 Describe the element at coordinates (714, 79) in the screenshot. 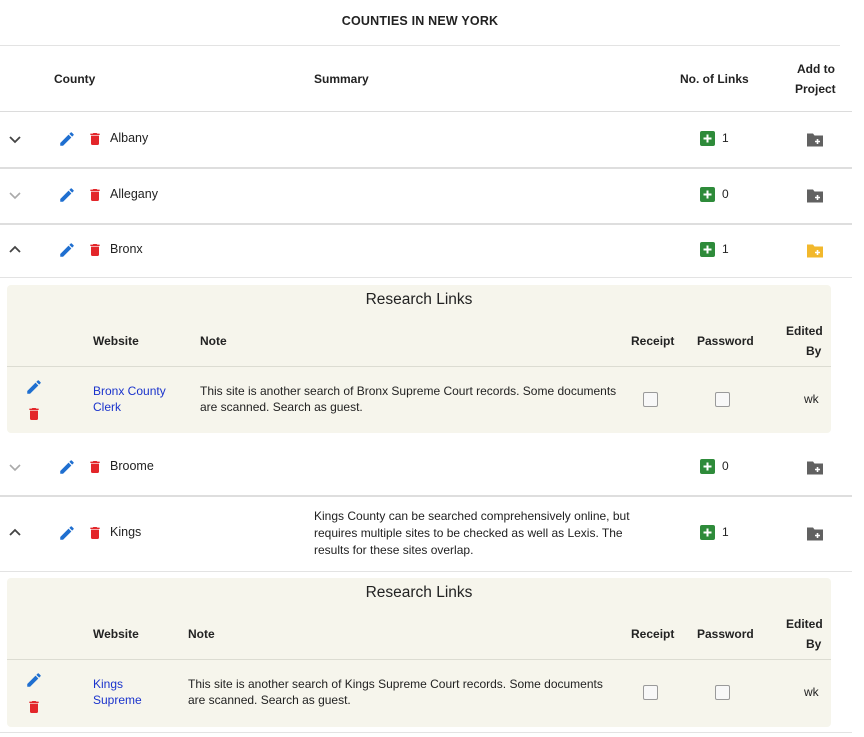

I see `column-header-links: No. of Links` at that location.